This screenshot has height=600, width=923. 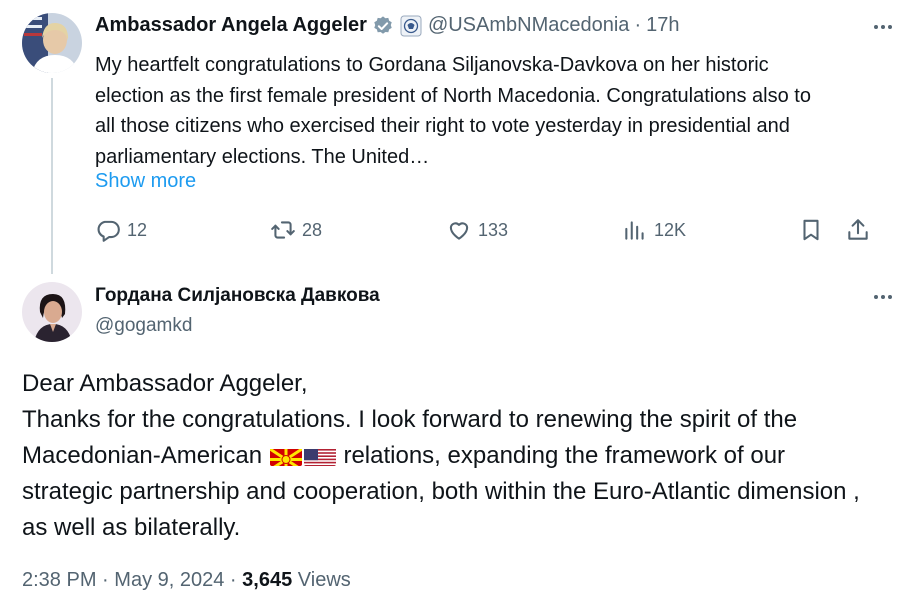 What do you see at coordinates (296, 230) in the screenshot?
I see `repost-button: 28` at bounding box center [296, 230].